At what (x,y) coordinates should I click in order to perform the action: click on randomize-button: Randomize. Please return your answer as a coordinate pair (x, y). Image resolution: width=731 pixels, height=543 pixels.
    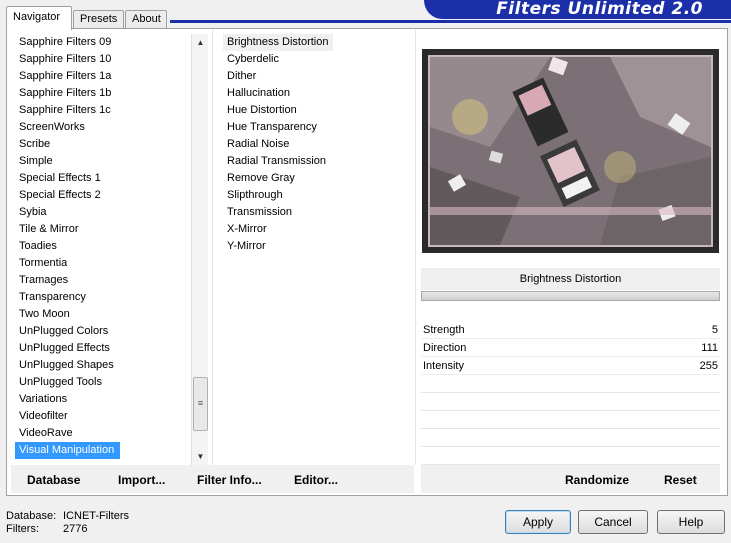
    Looking at the image, I should click on (597, 480).